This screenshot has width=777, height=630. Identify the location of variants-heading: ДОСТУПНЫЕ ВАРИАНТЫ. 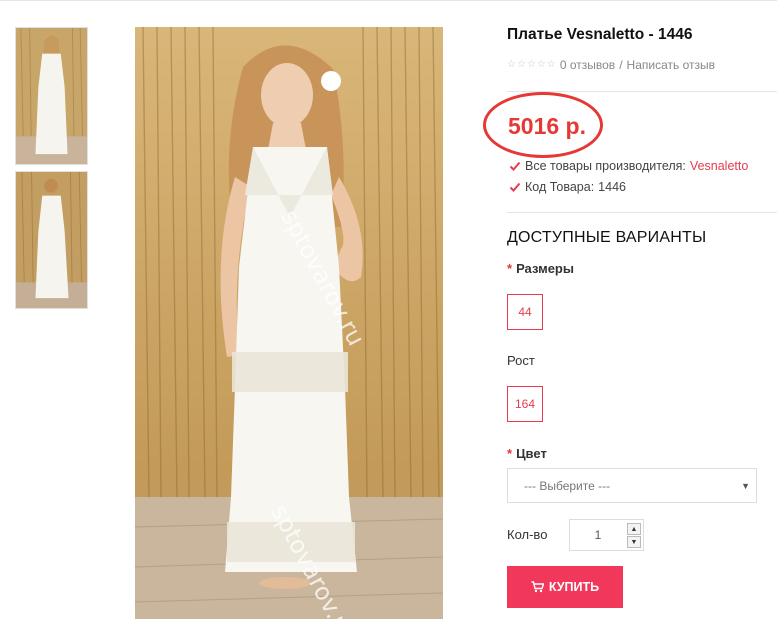
(607, 237).